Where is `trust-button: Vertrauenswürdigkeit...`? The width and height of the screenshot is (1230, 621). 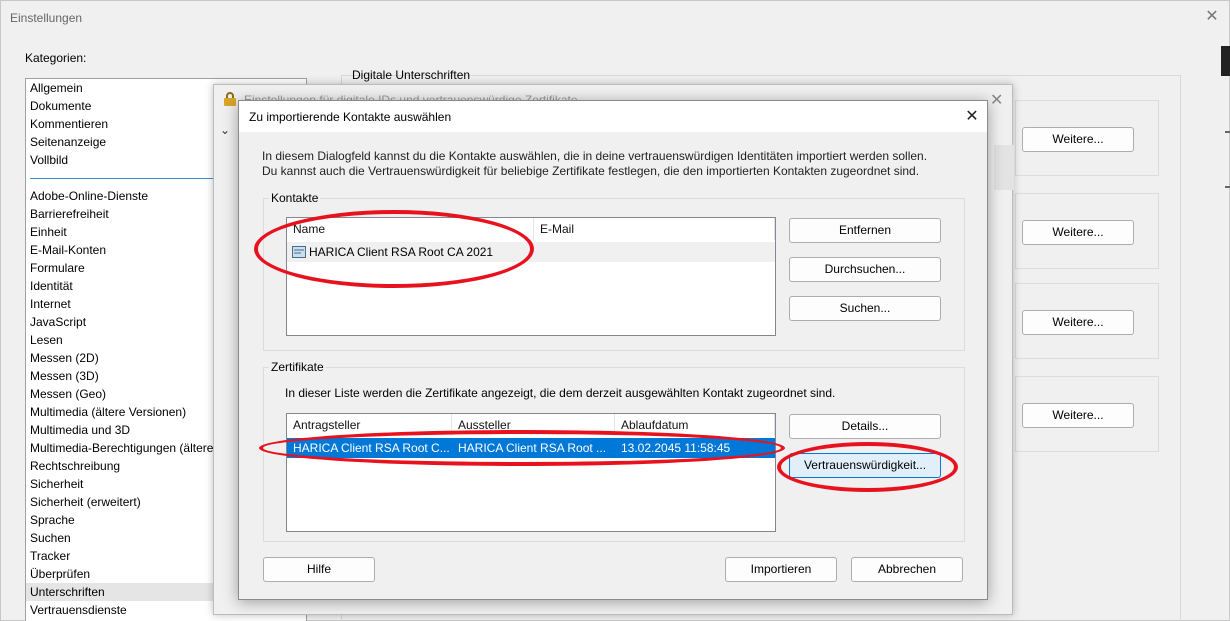 trust-button: Vertrauenswürdigkeit... is located at coordinates (865, 465).